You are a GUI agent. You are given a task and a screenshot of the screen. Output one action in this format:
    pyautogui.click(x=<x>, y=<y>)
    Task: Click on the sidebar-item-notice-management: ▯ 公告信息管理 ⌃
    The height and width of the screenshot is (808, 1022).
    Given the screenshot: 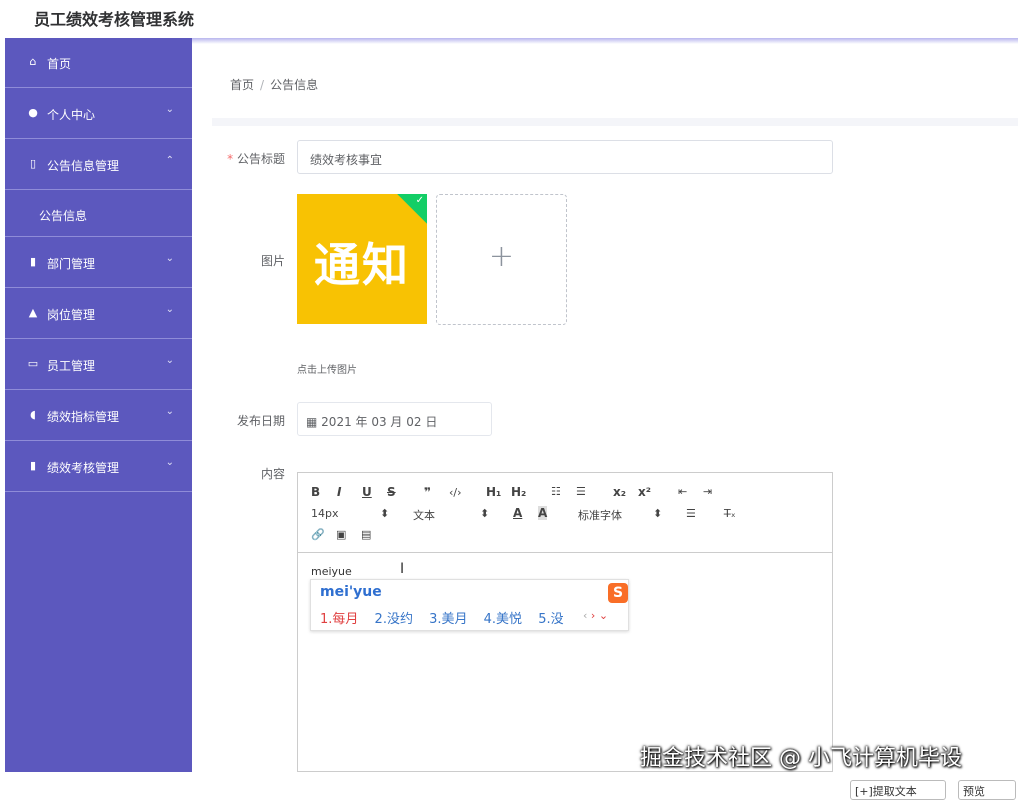 What is the action you would take?
    pyautogui.click(x=98, y=165)
    